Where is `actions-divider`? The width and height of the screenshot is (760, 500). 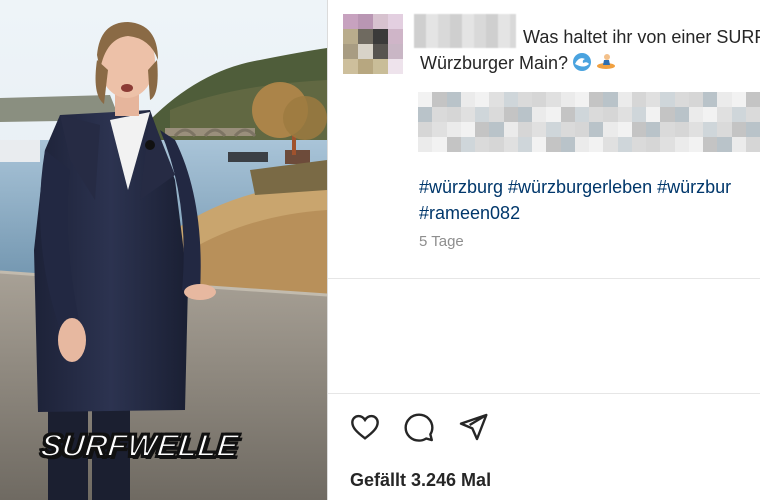
actions-divider is located at coordinates (544, 393).